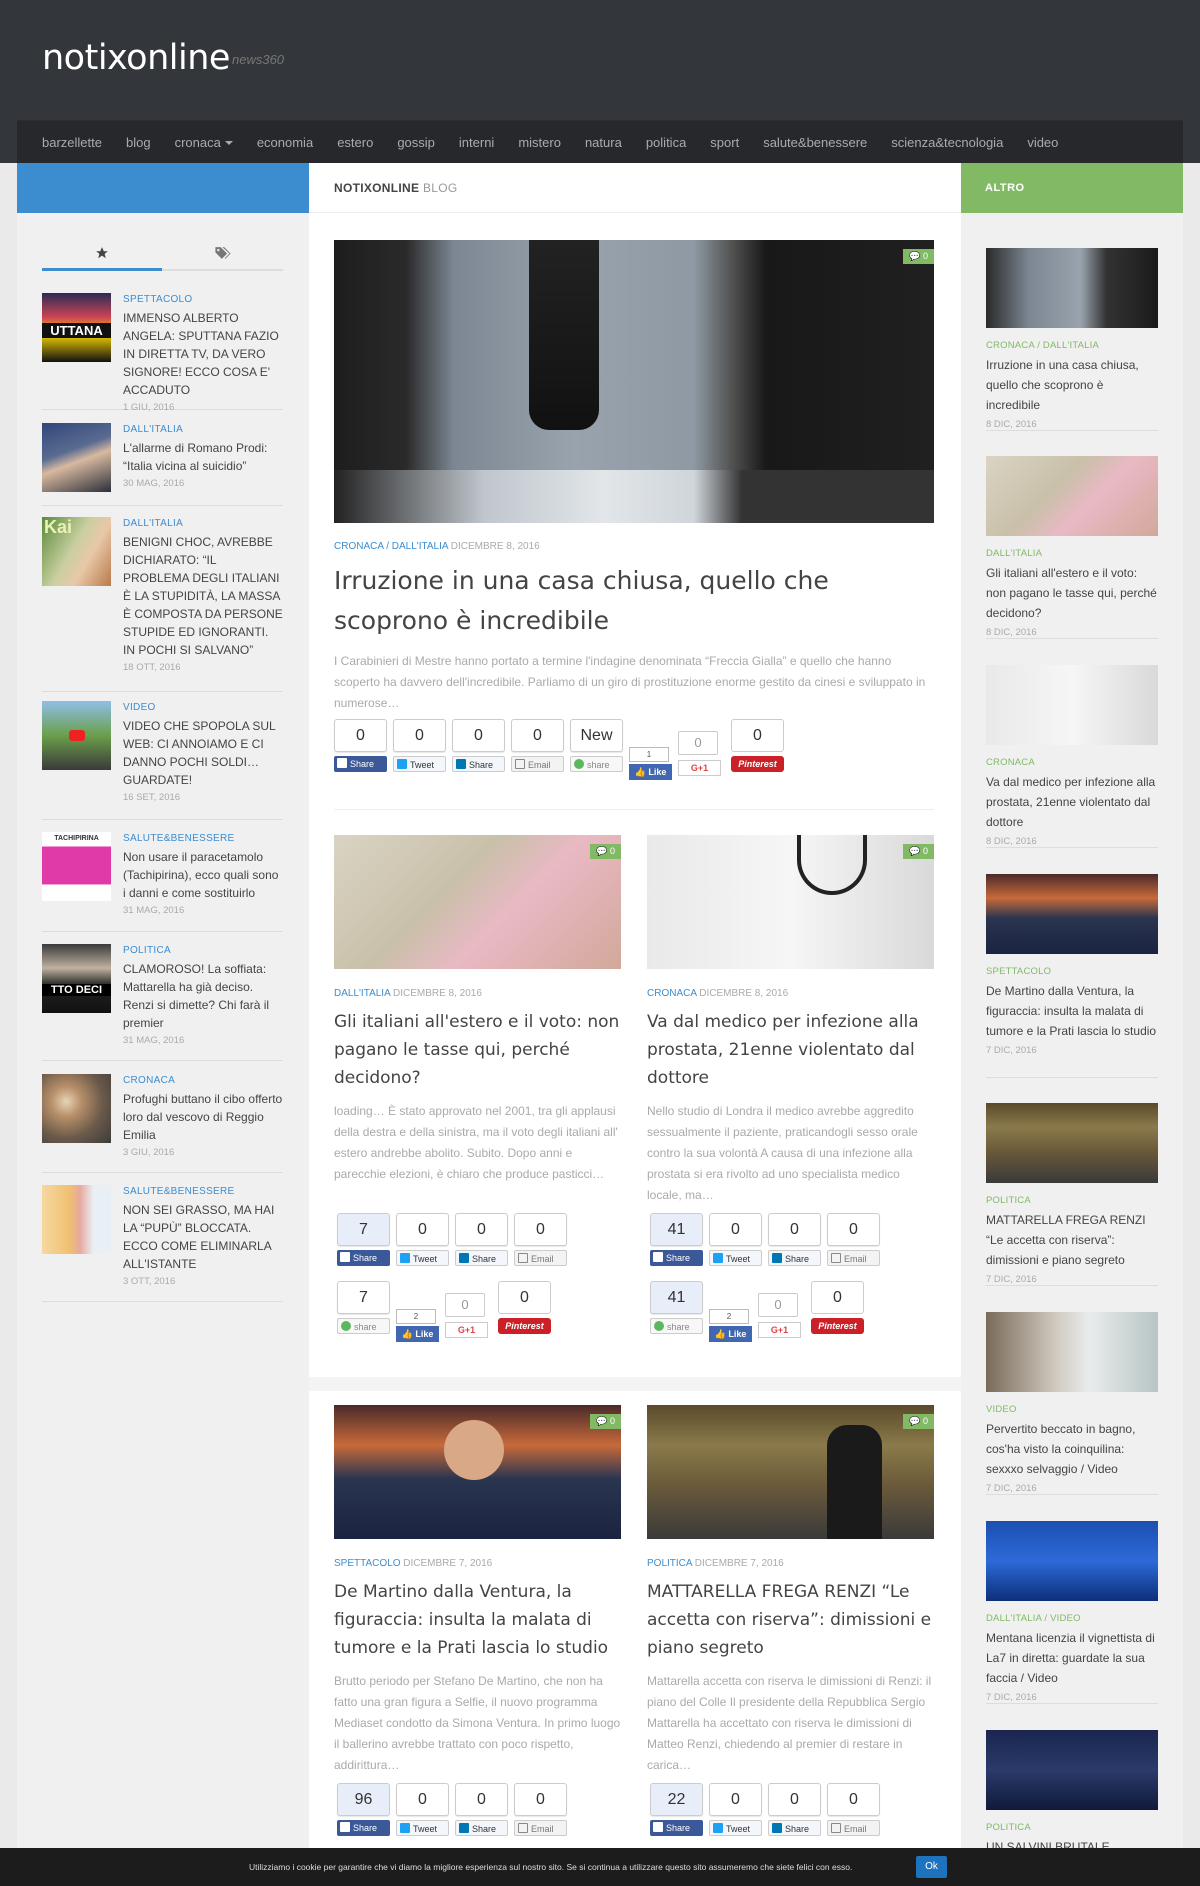  I want to click on generic-share: 7 share, so click(363, 1307).